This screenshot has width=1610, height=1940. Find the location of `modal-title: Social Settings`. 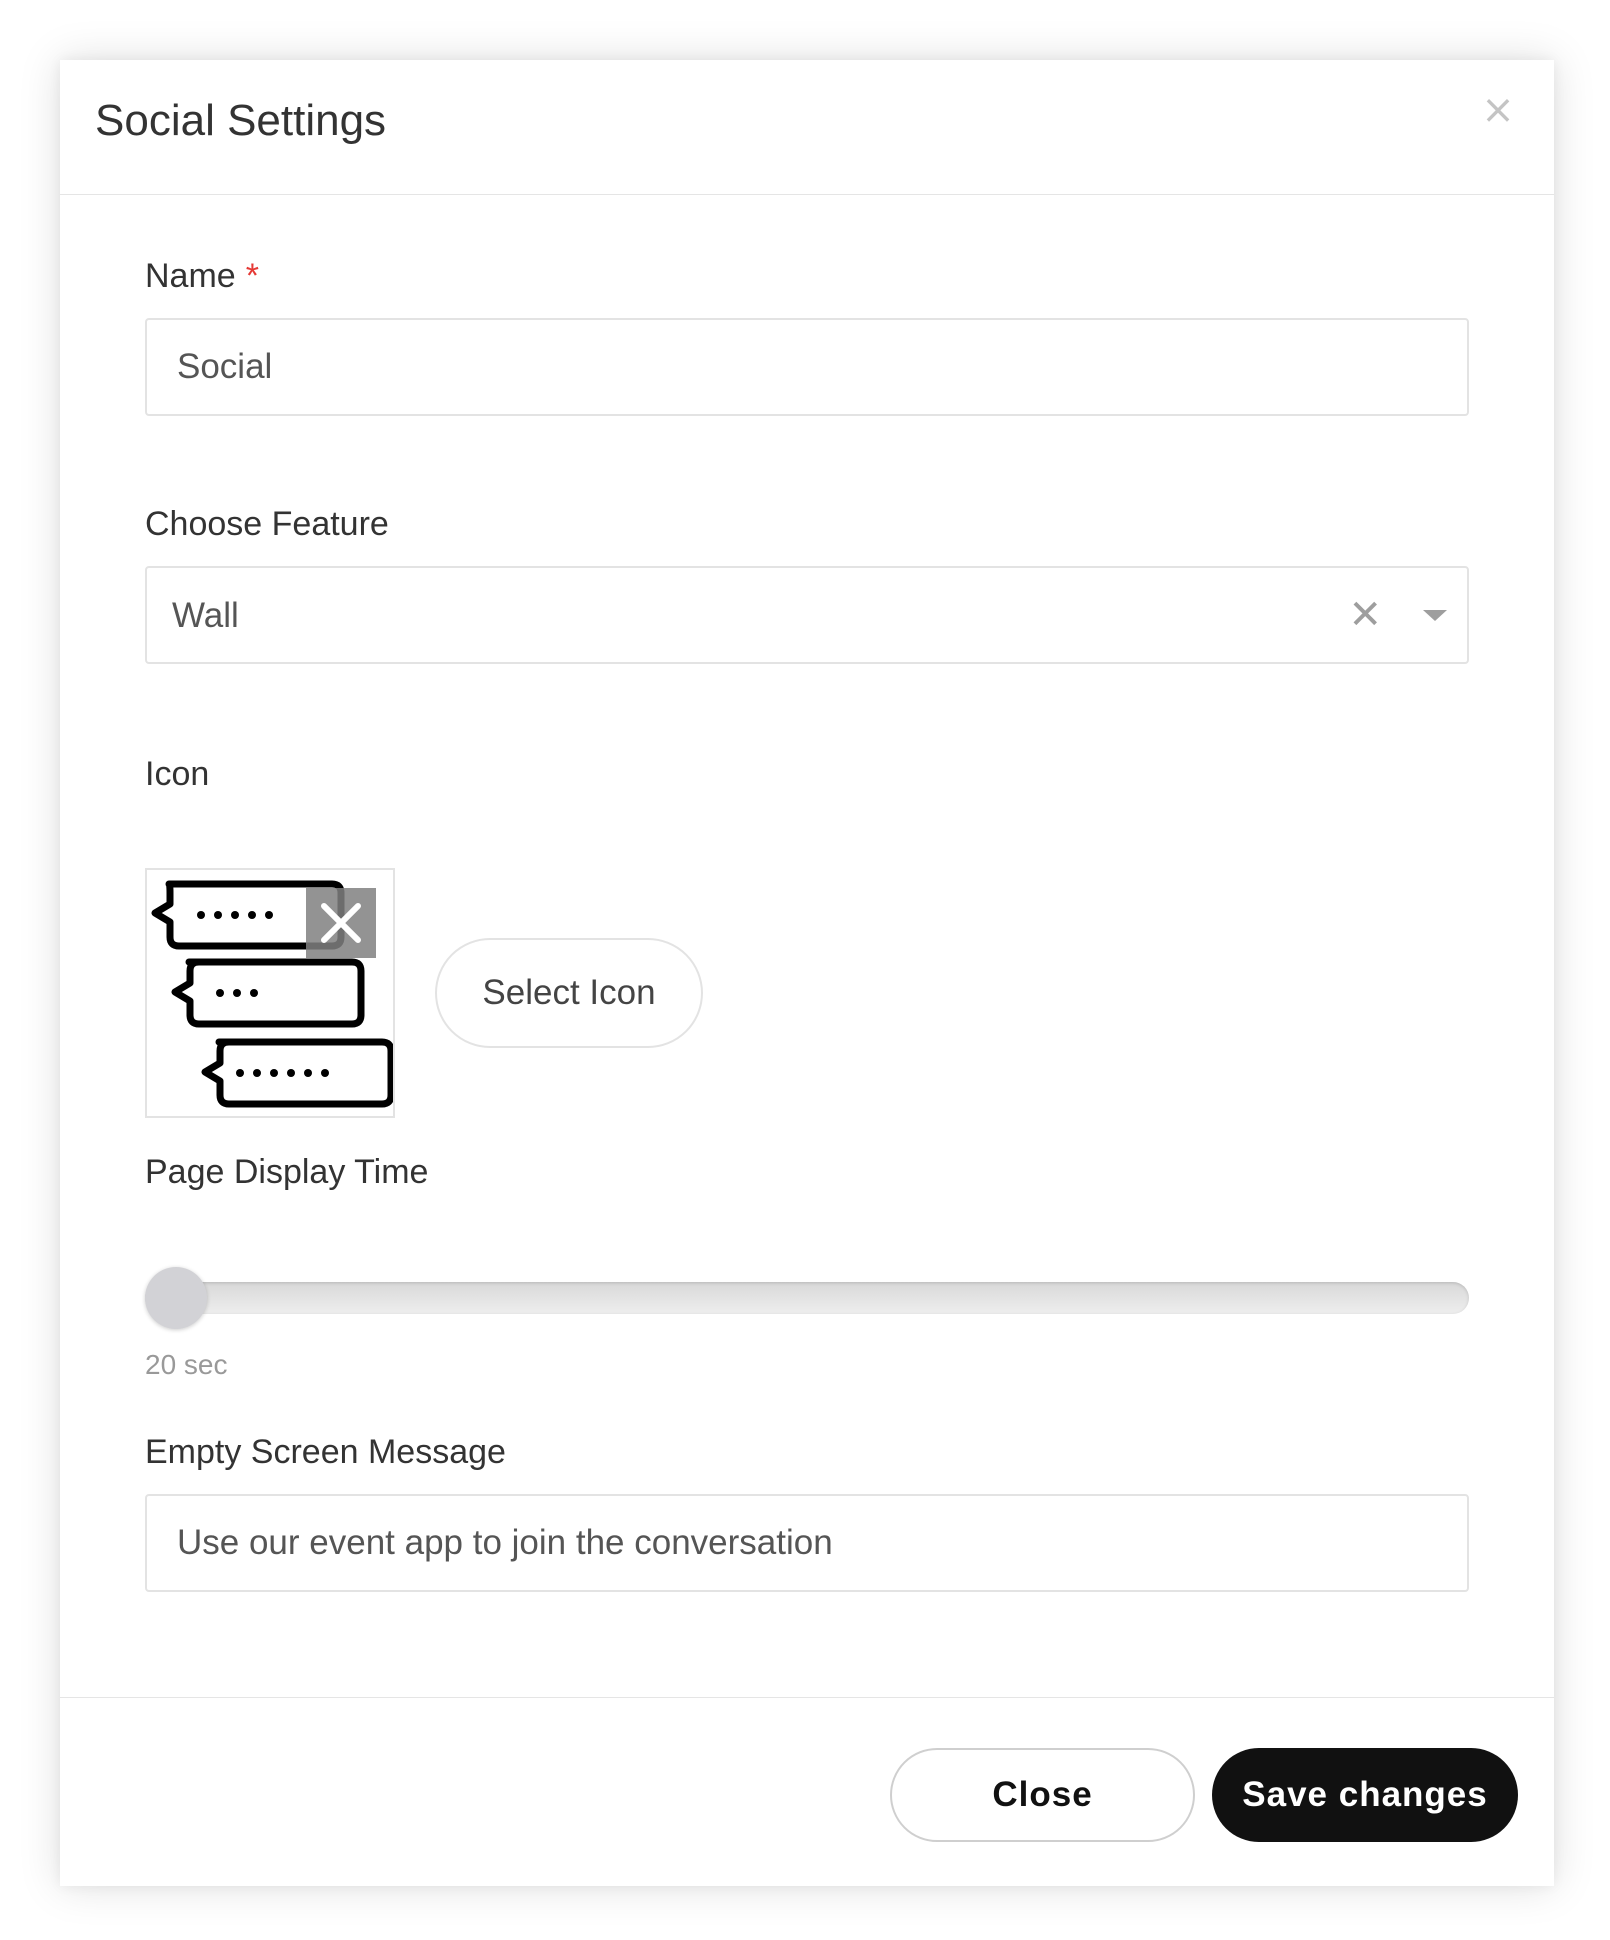

modal-title: Social Settings is located at coordinates (241, 120).